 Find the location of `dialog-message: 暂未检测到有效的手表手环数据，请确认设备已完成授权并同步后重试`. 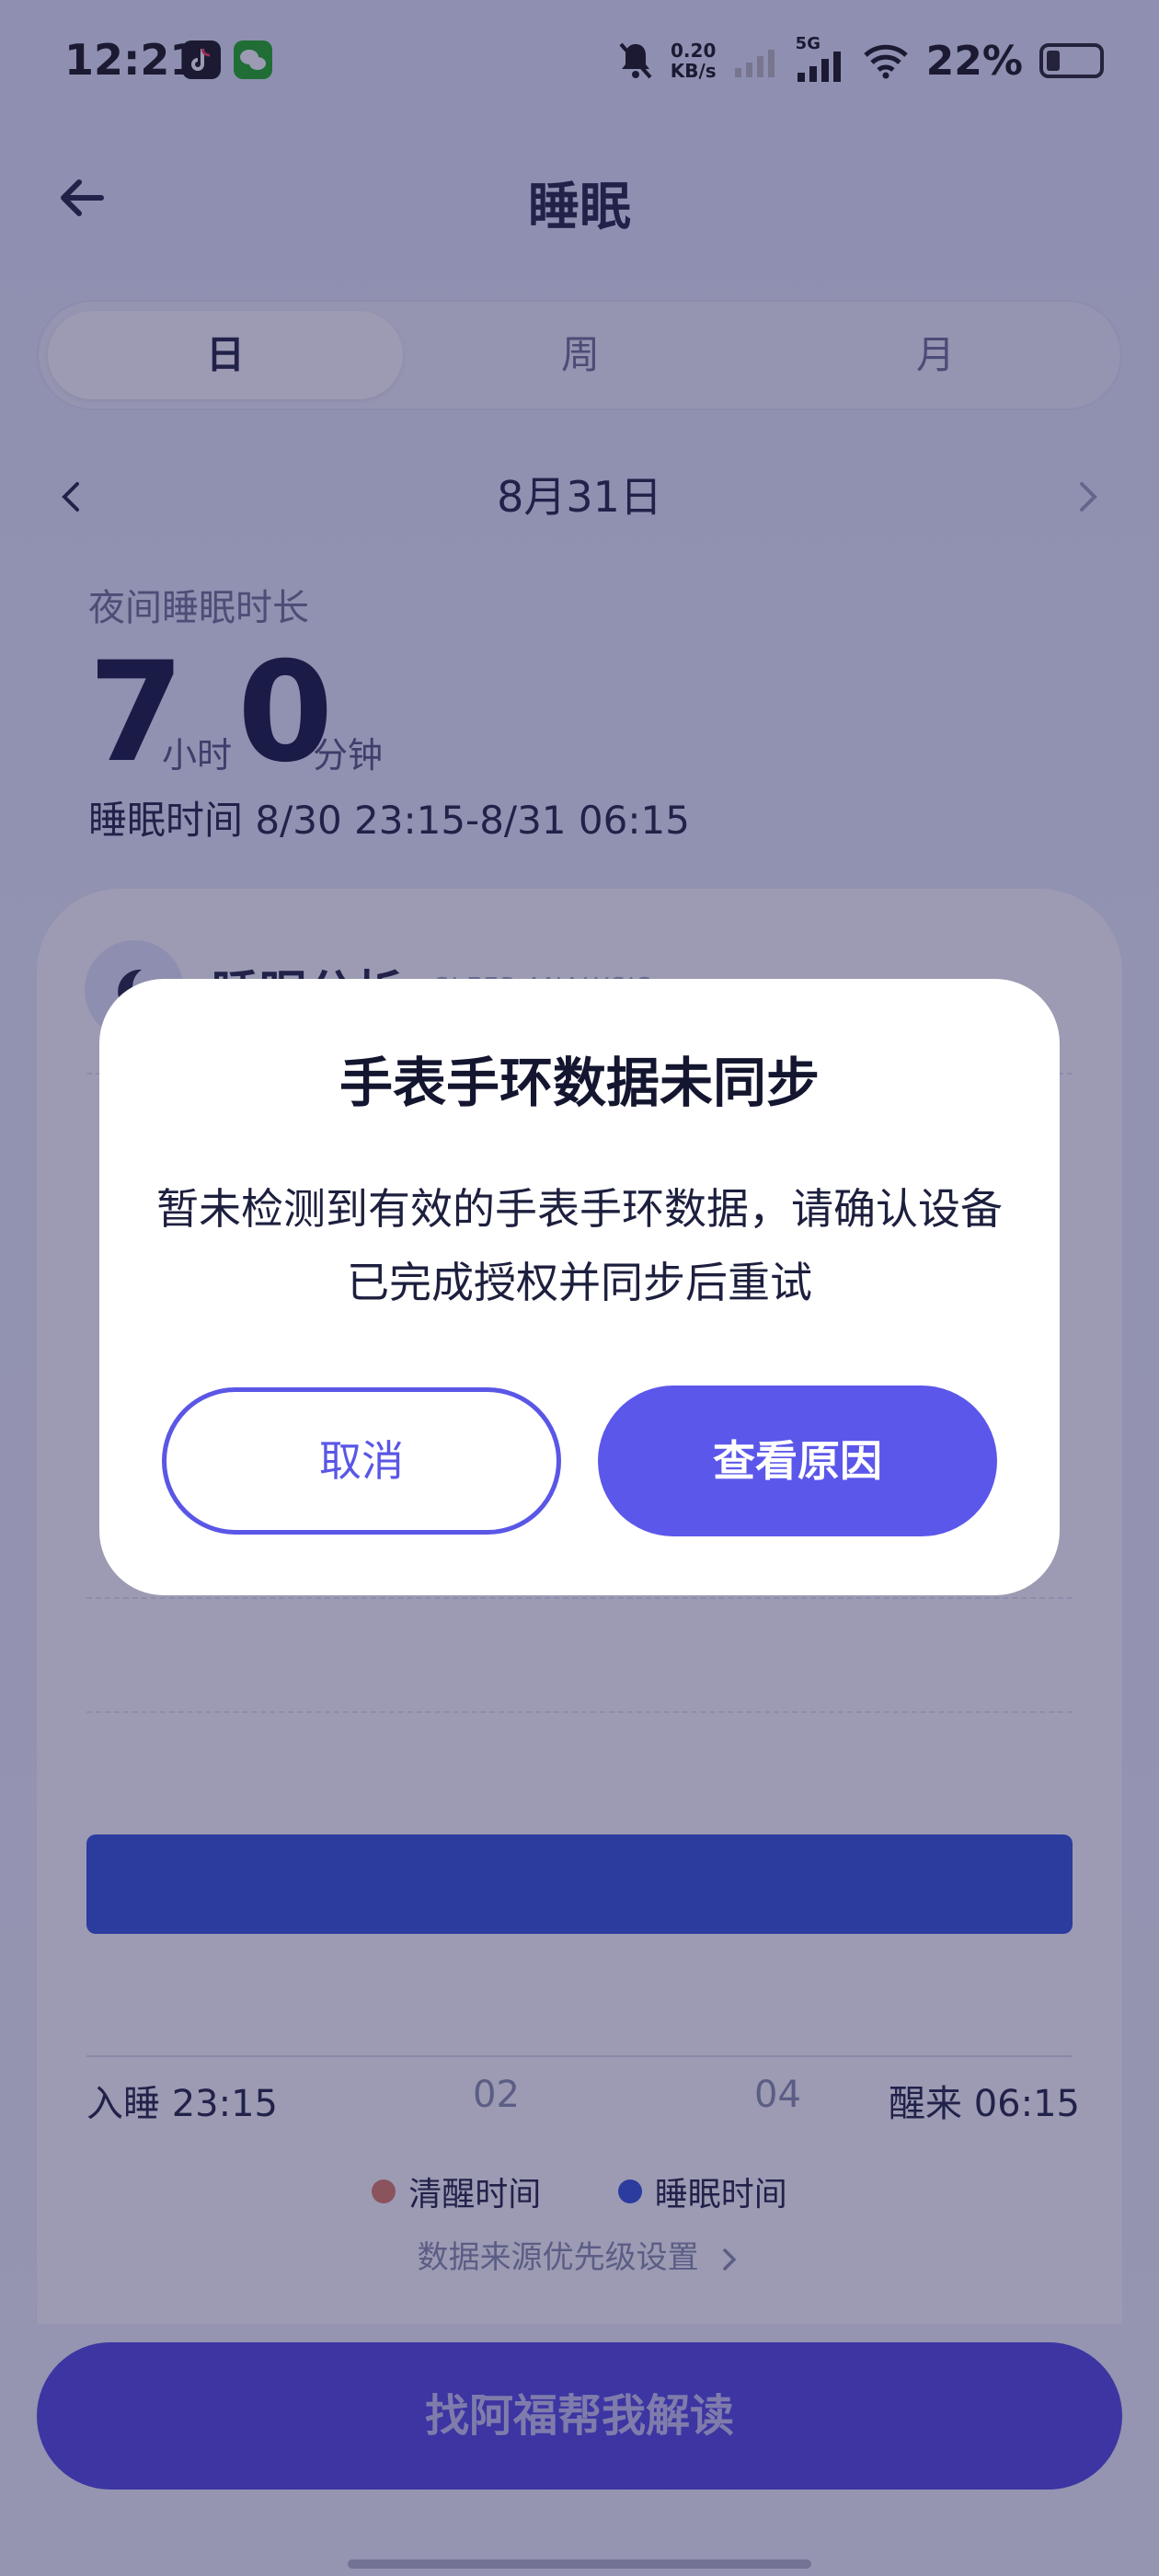

dialog-message: 暂未检测到有效的手表手环数据，请确认设备已完成授权并同步后重试 is located at coordinates (579, 1245).